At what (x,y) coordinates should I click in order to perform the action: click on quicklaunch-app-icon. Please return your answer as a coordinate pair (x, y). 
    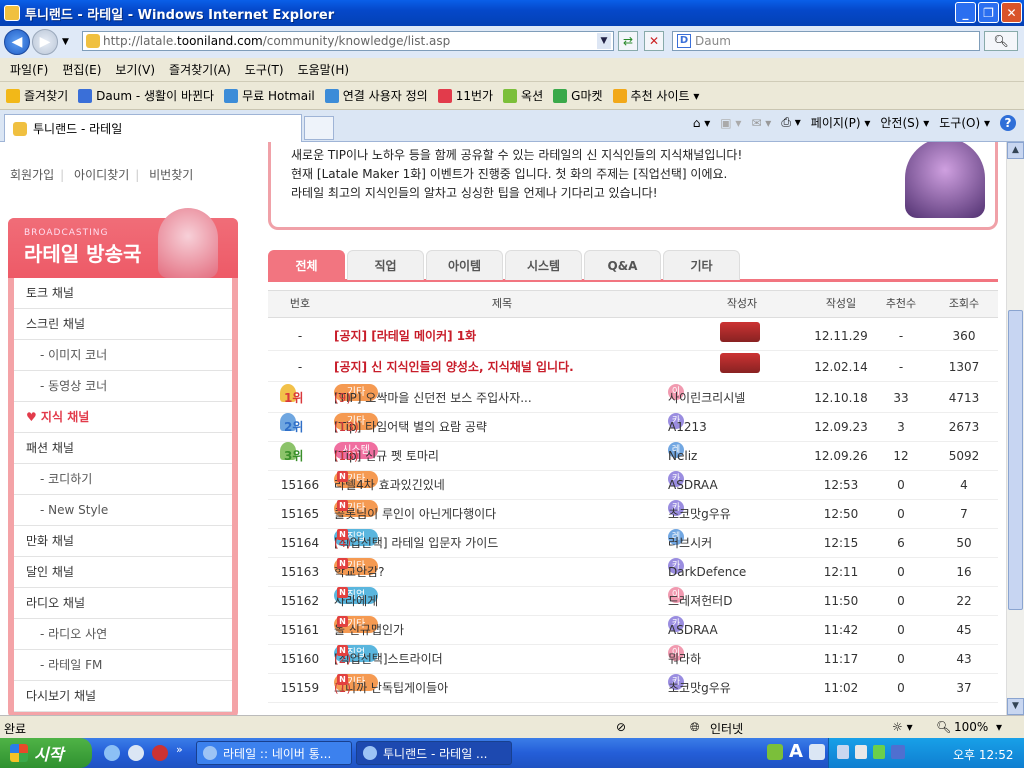
    Looking at the image, I should click on (160, 753).